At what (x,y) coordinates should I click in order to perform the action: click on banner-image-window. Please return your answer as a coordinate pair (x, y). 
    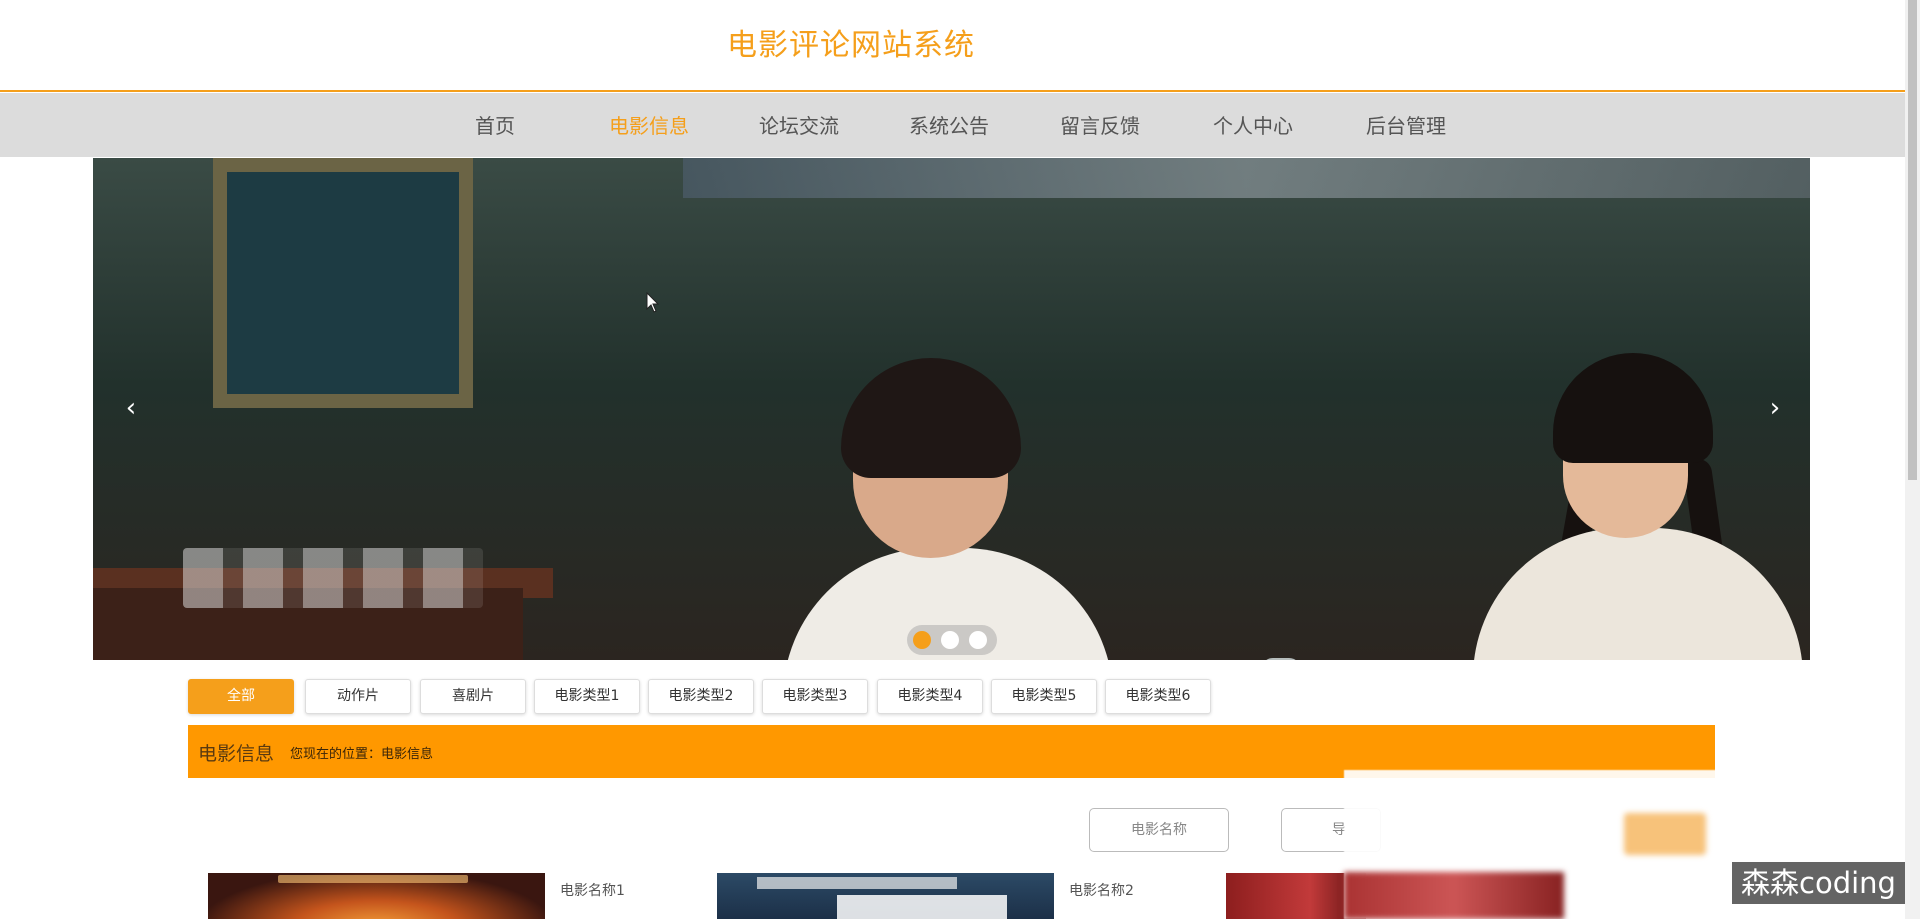
    Looking at the image, I should click on (1246, 178).